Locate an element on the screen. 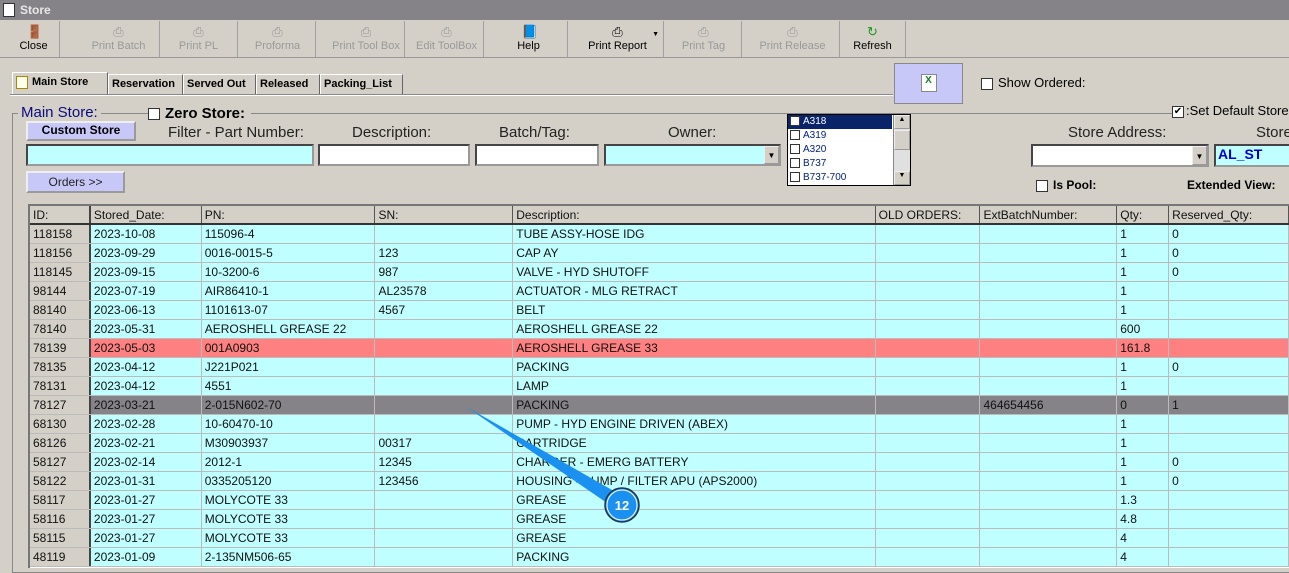 This screenshot has width=1289, height=573. owner-option: B737 is located at coordinates (840, 164).